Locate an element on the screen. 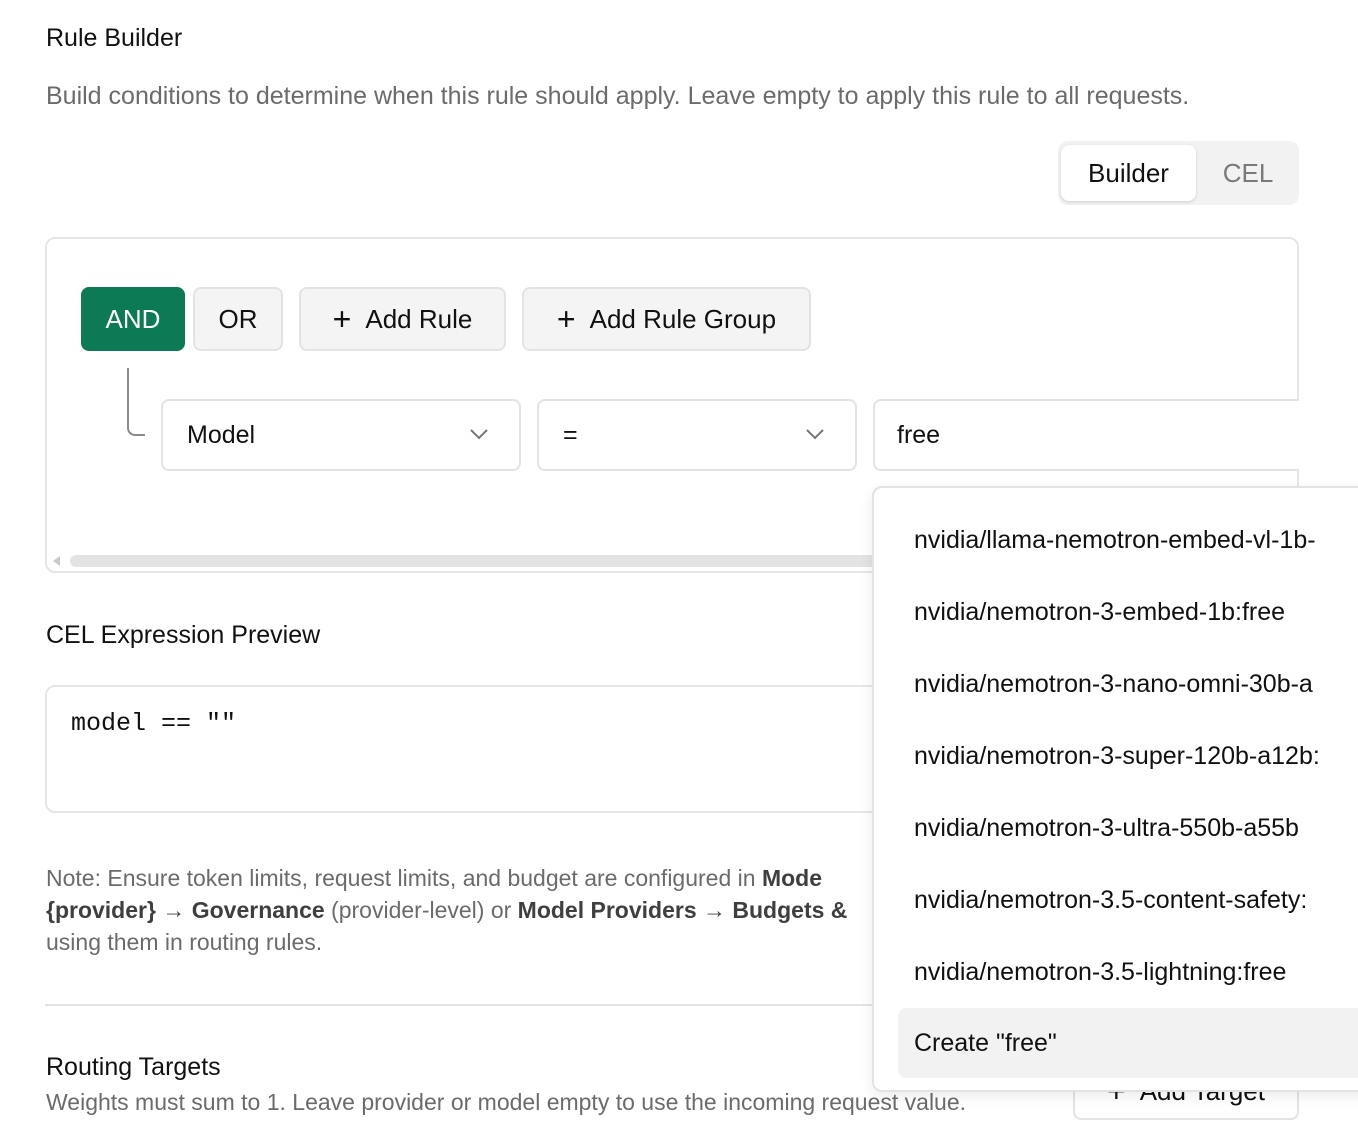  field-select-value: Model is located at coordinates (221, 434).